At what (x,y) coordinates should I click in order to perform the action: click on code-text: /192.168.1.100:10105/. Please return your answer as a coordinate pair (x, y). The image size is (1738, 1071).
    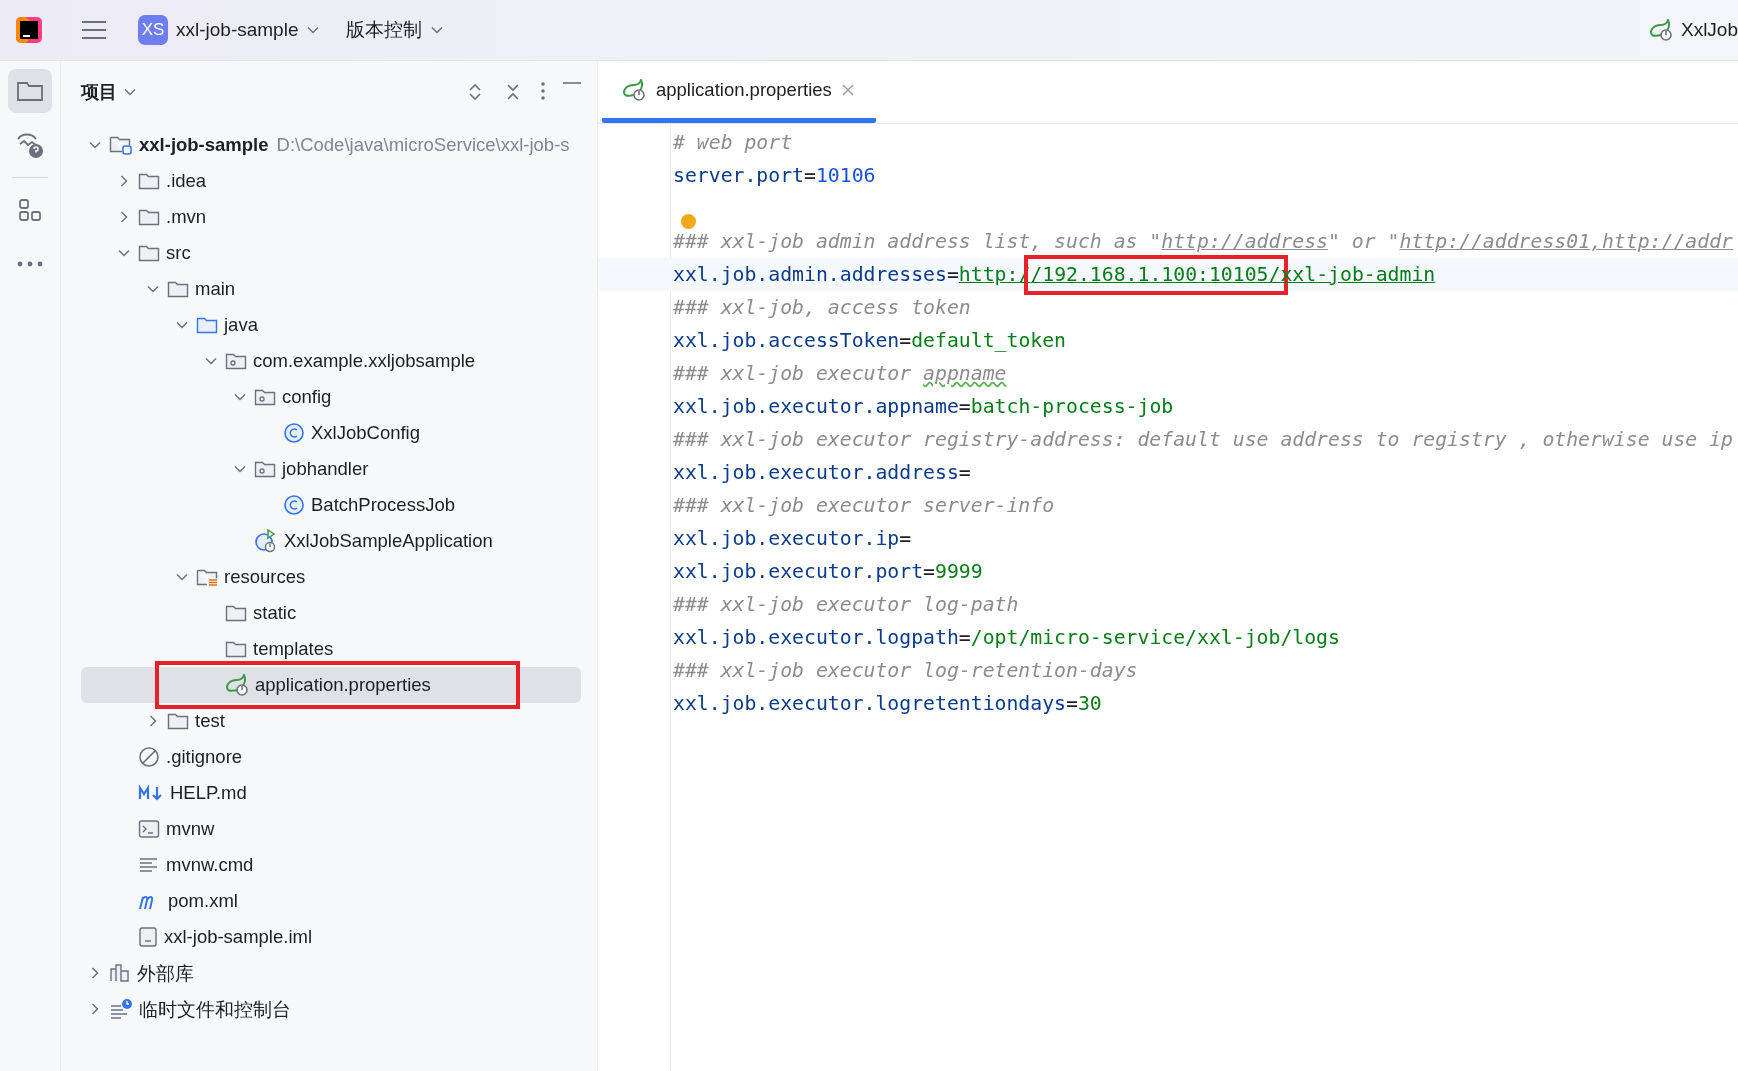
    Looking at the image, I should click on (1155, 274).